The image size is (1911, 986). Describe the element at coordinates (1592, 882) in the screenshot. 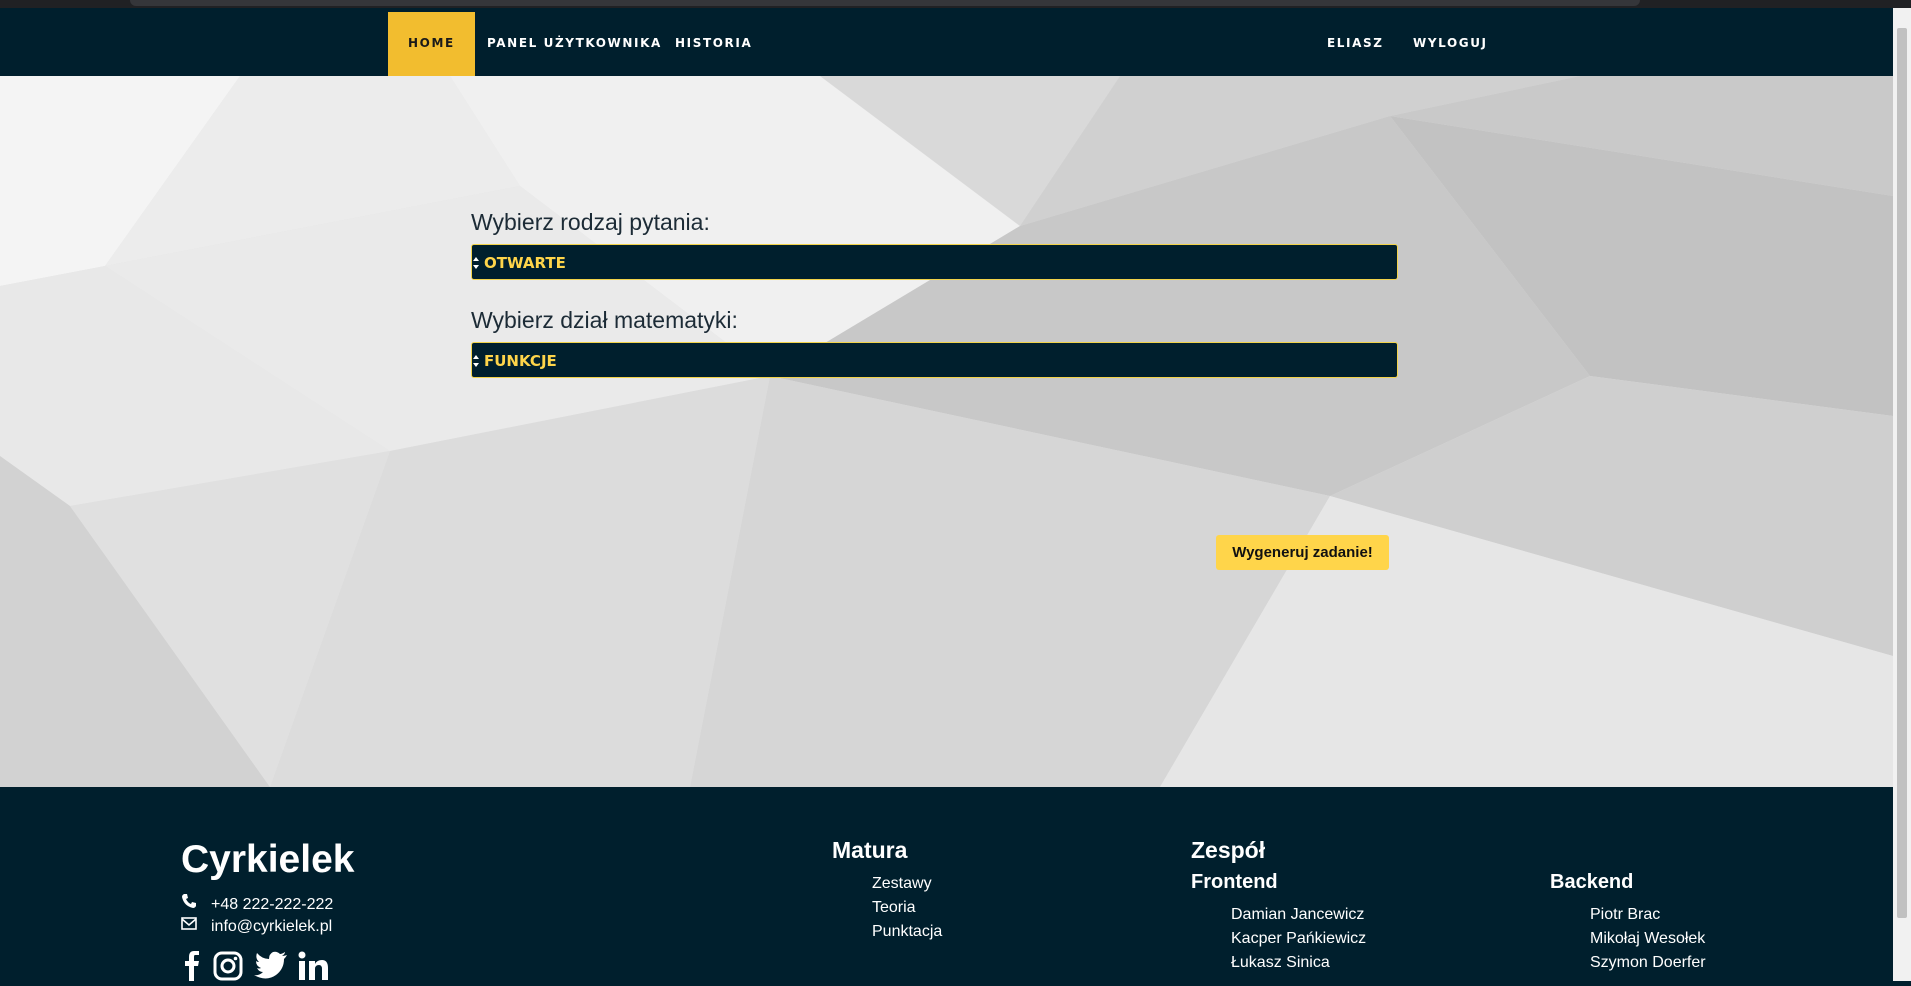

I see `backend-heading: Backend` at that location.